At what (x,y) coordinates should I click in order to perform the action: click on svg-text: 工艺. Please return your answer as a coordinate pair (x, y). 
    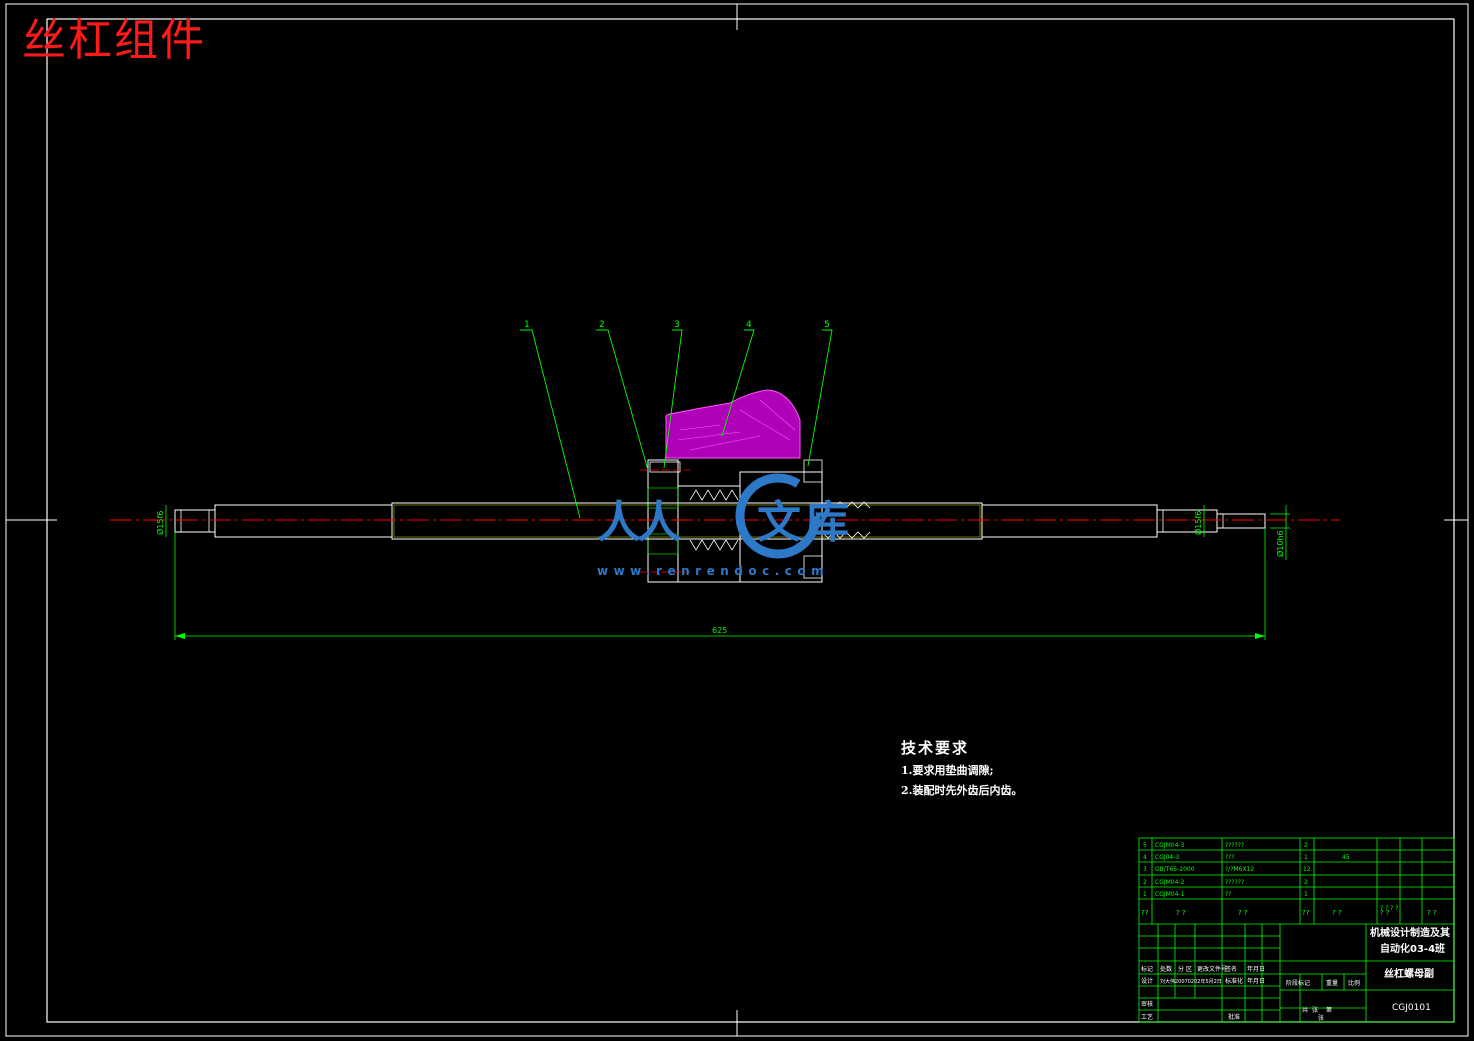
    Looking at the image, I should click on (1147, 1017).